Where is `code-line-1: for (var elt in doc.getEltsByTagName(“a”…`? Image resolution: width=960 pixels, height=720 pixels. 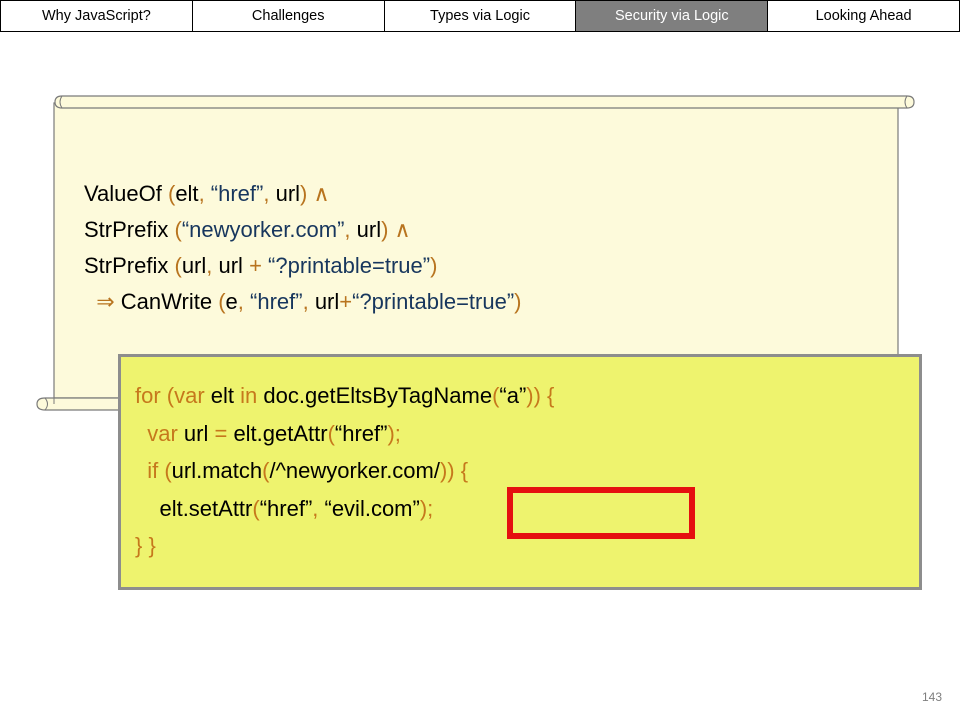 code-line-1: for (var elt in doc.getEltsByTagName(“a”… is located at coordinates (344, 396).